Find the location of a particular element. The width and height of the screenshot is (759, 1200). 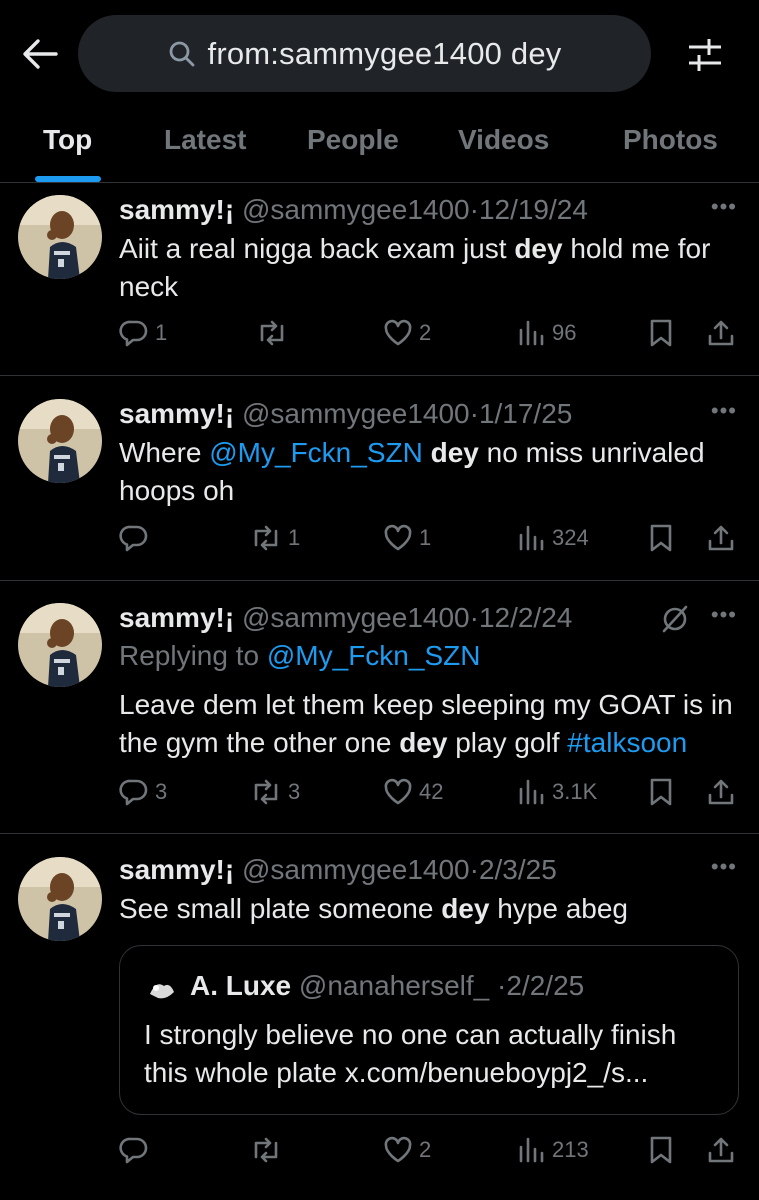

back-button is located at coordinates (40, 54).